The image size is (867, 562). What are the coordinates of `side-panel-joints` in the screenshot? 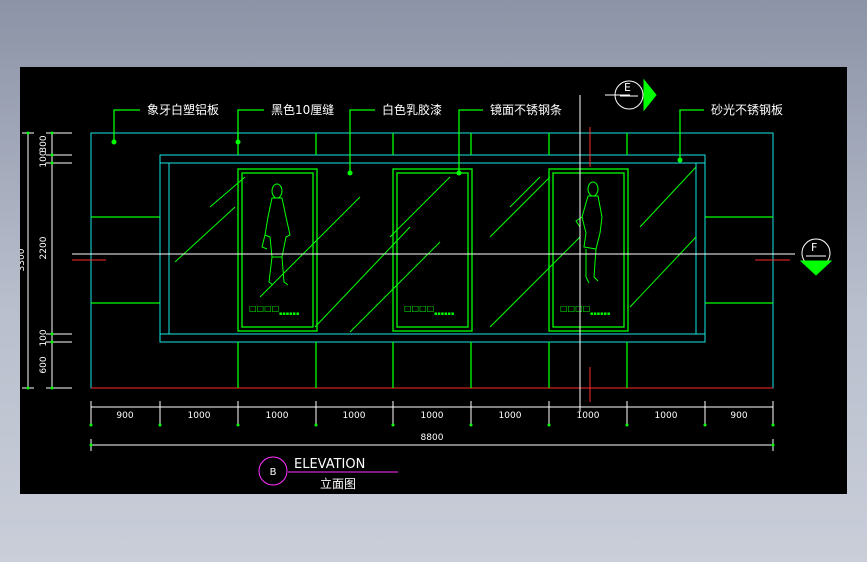 It's located at (432, 260).